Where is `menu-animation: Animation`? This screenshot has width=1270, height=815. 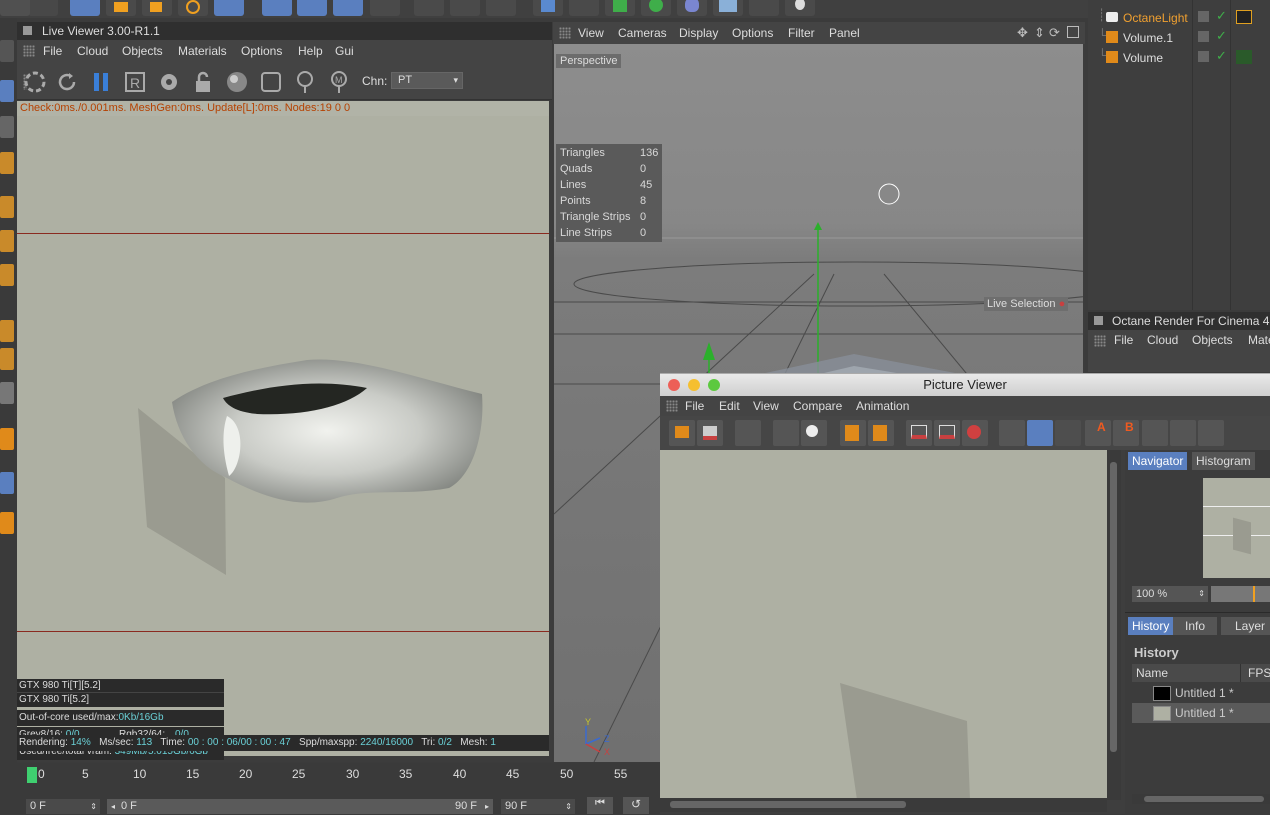
menu-animation: Animation is located at coordinates (882, 406).